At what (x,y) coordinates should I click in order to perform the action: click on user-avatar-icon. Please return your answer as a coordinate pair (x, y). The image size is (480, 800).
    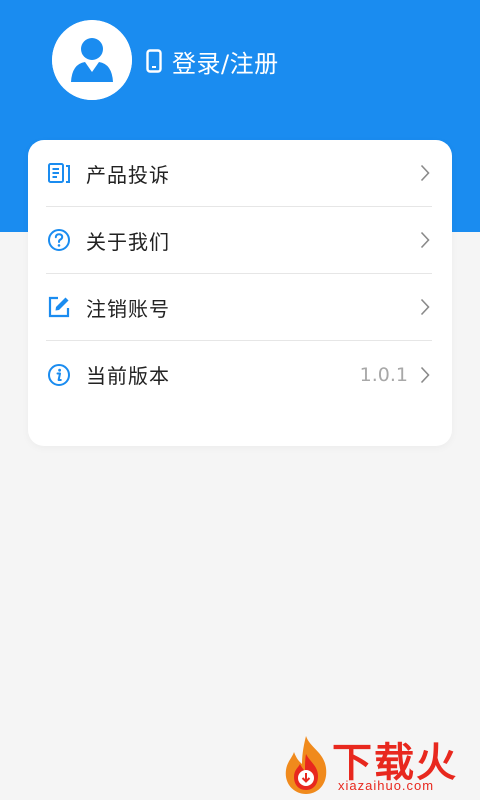
    Looking at the image, I should click on (92, 60).